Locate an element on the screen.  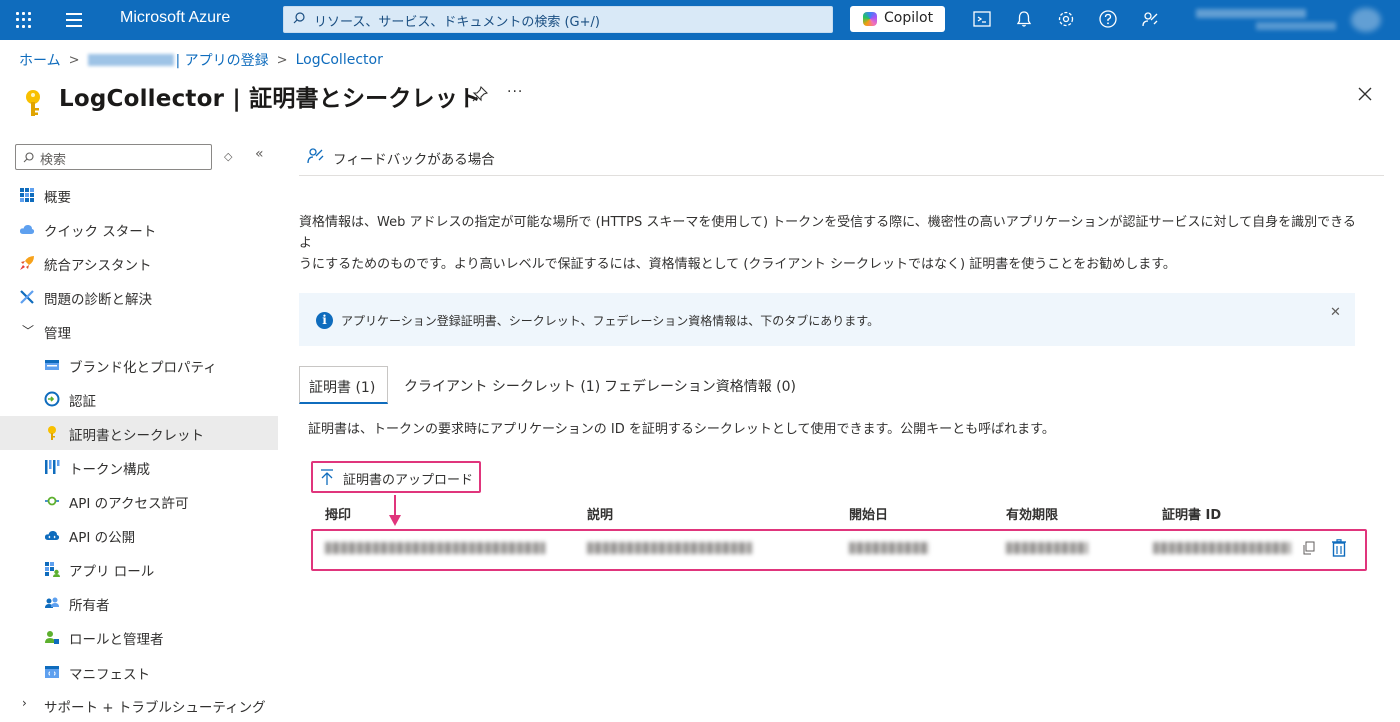
breadcrumb-app-registrations: | アプリの登録 is located at coordinates (222, 60).